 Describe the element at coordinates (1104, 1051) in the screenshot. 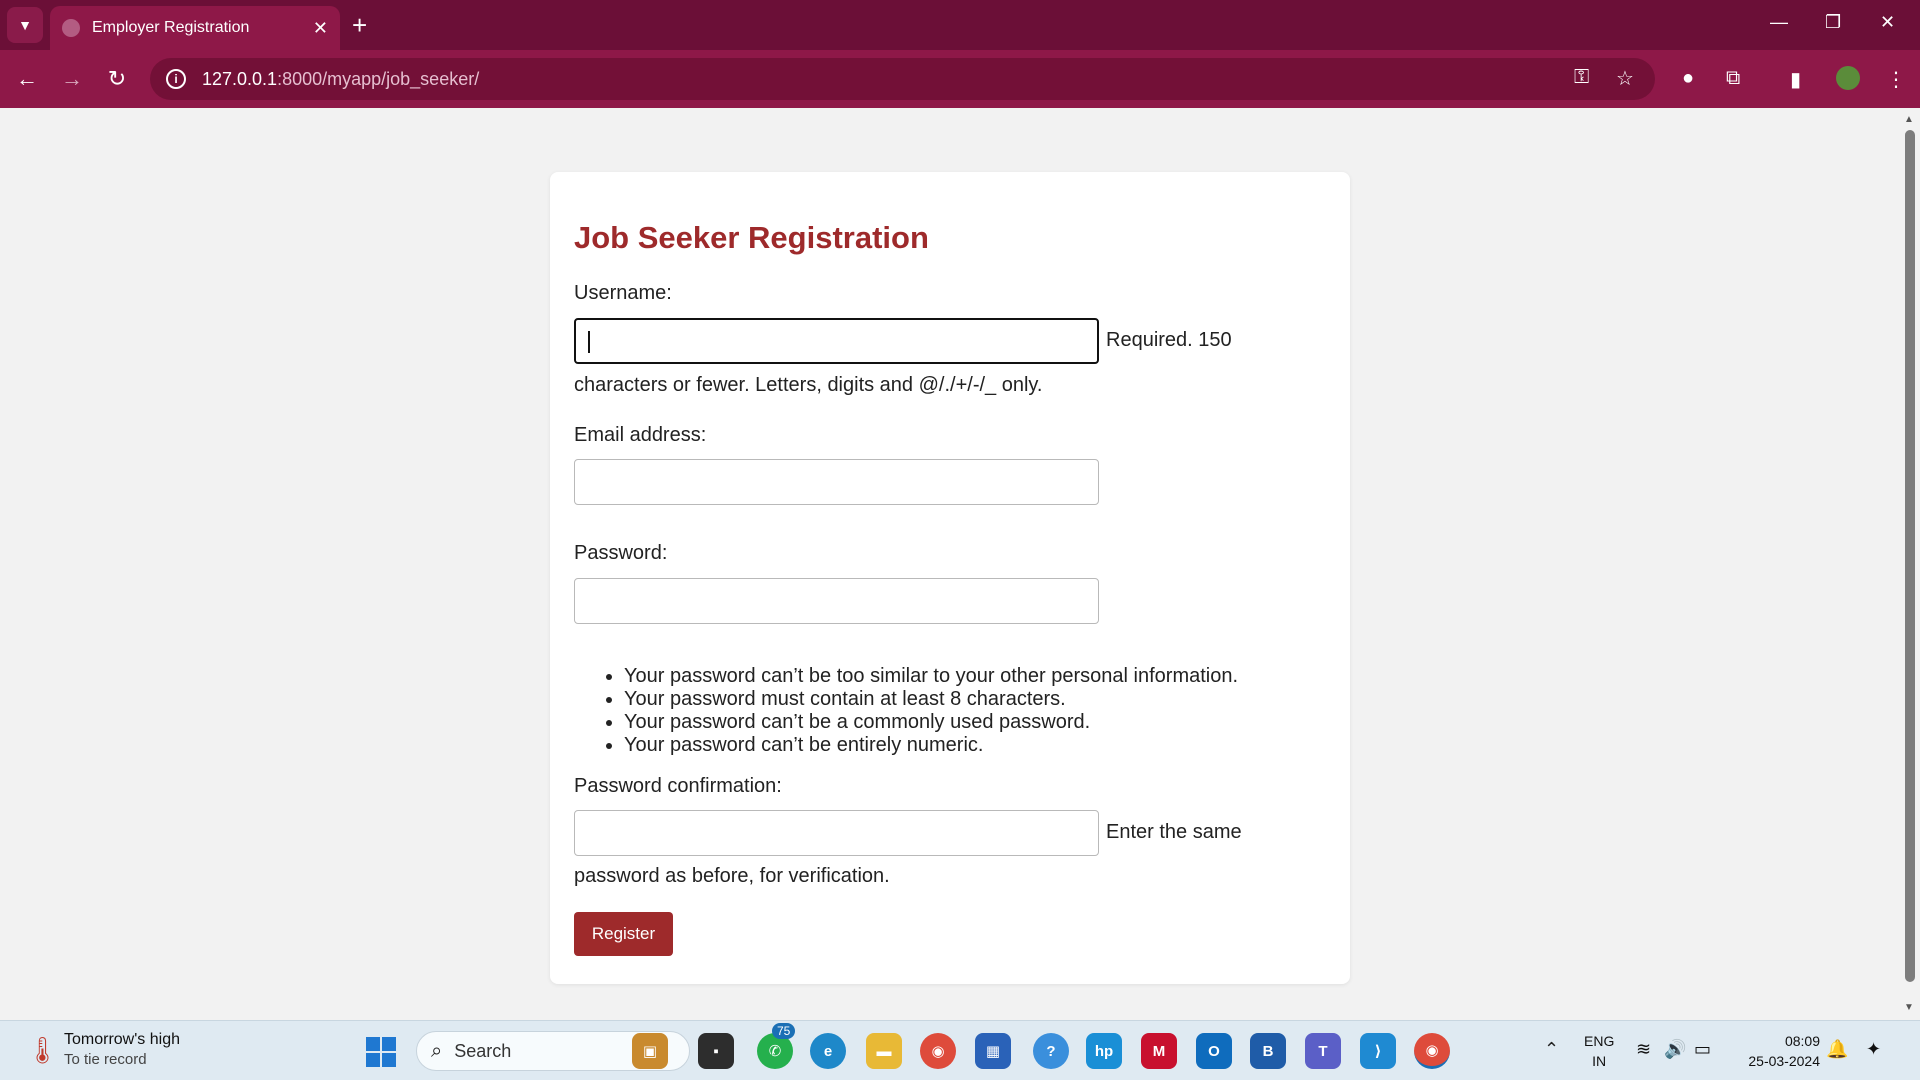

I see `myhp-icon: hp` at that location.